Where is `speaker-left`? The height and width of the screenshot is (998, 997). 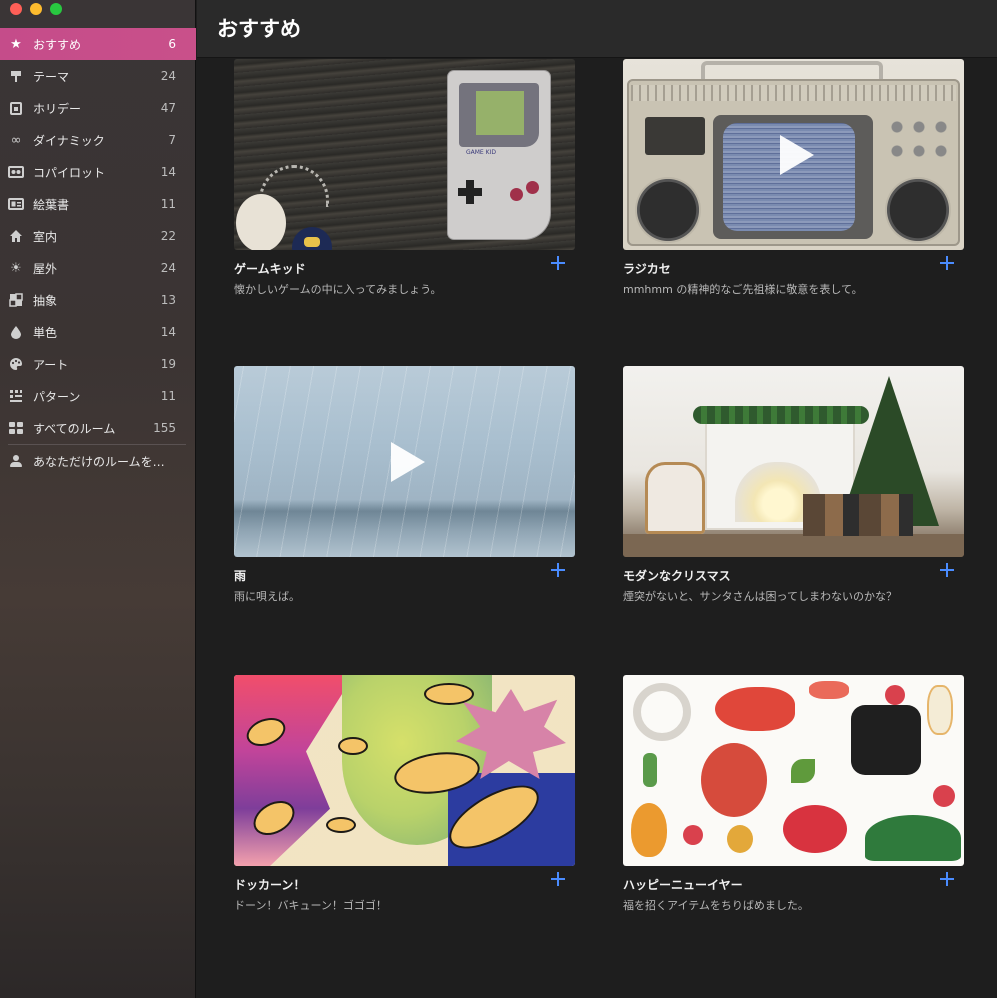 speaker-left is located at coordinates (668, 210).